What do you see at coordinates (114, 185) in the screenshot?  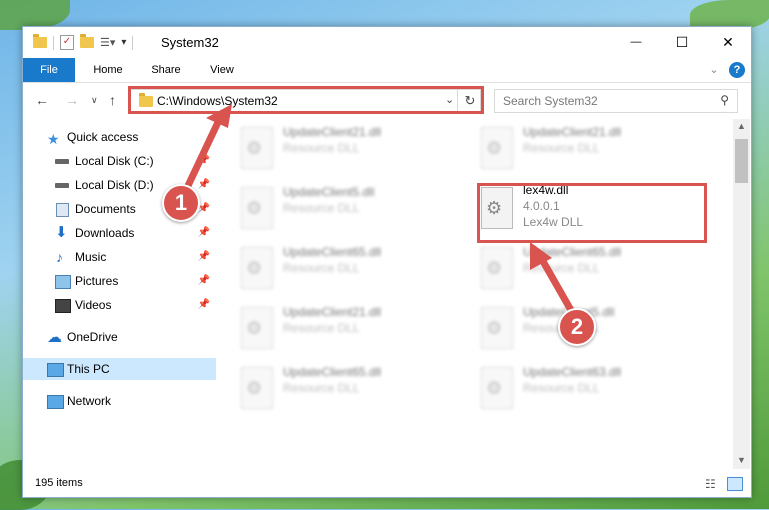 I see `nav-label: Local Disk (D:)` at bounding box center [114, 185].